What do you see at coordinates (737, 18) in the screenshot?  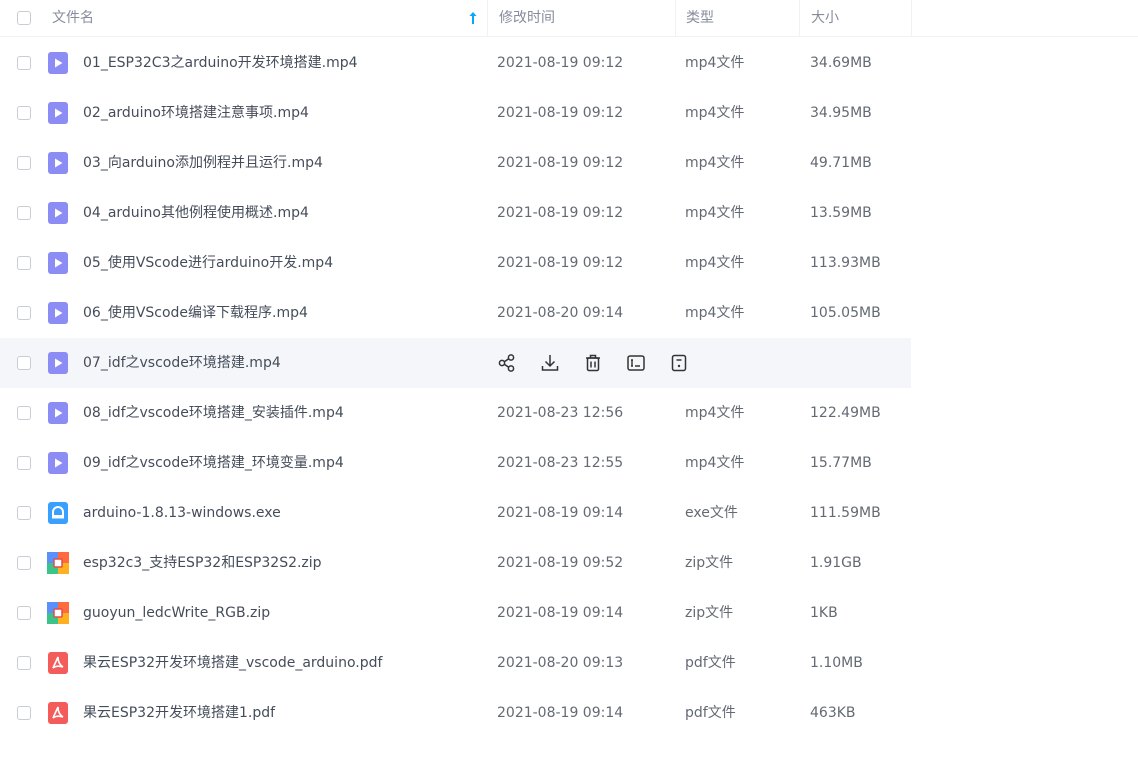 I see `column-header-type: 类型` at bounding box center [737, 18].